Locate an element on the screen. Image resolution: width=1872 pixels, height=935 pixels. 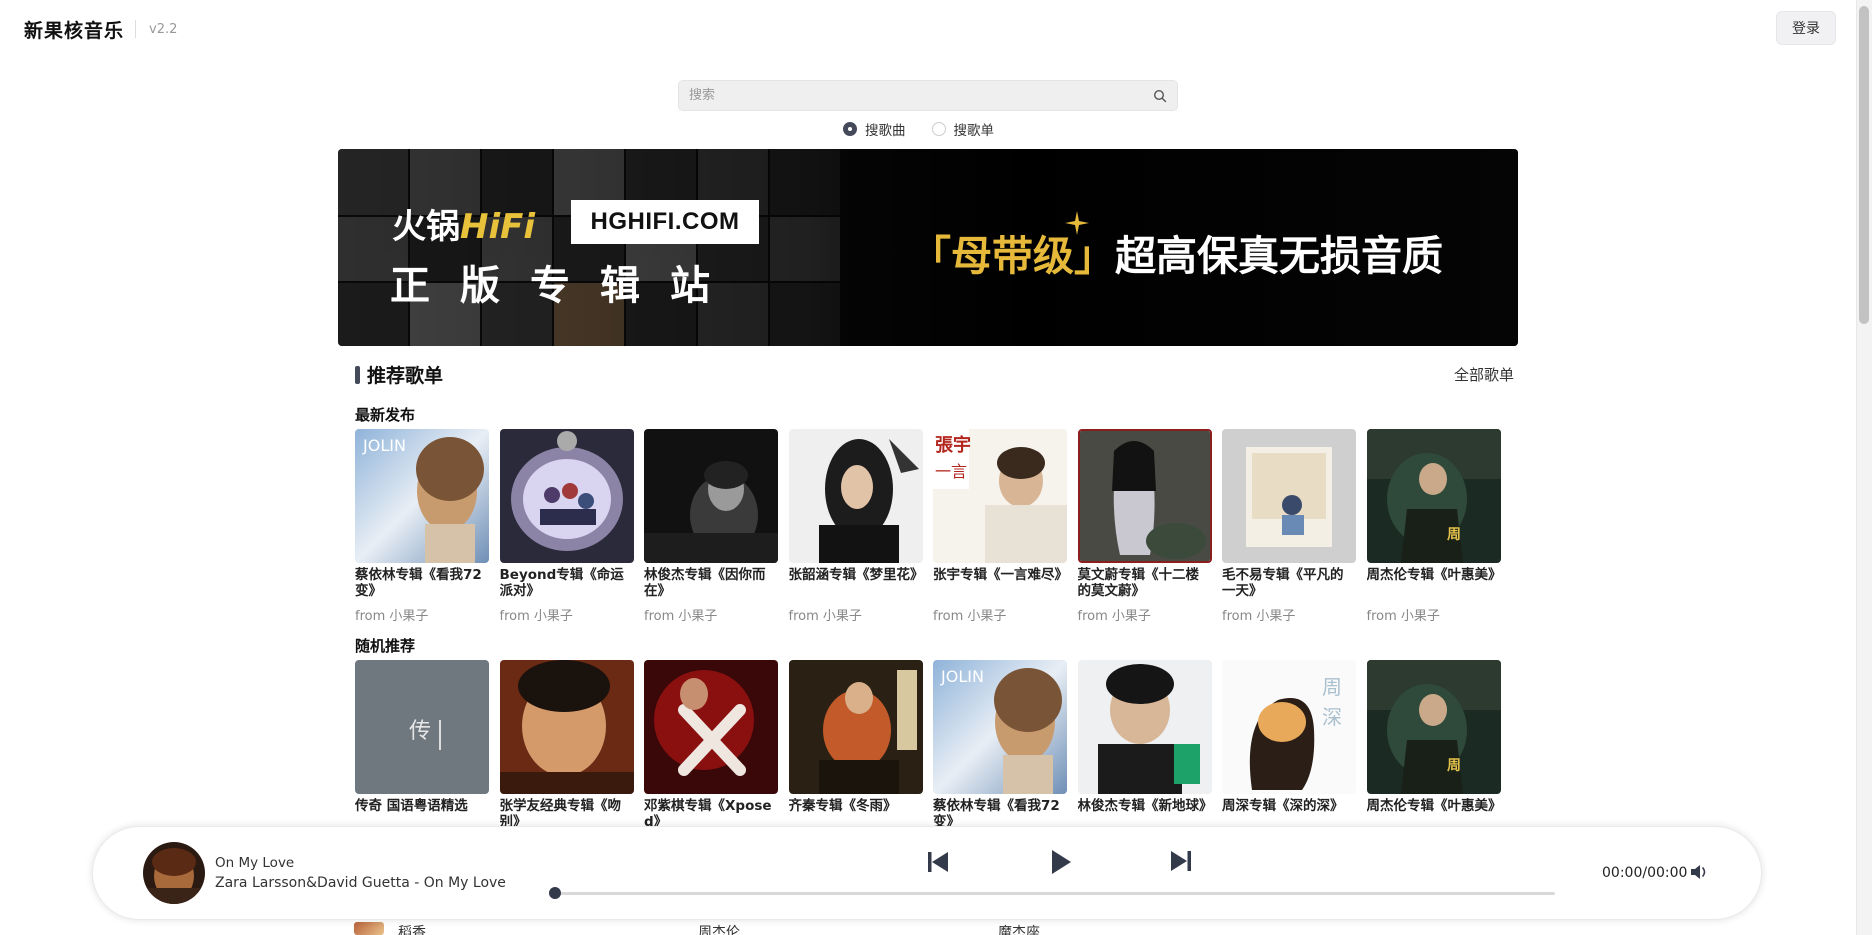
playlist-card: 张韶涵专辑《梦里花》 from 小果子 is located at coordinates (855, 526).